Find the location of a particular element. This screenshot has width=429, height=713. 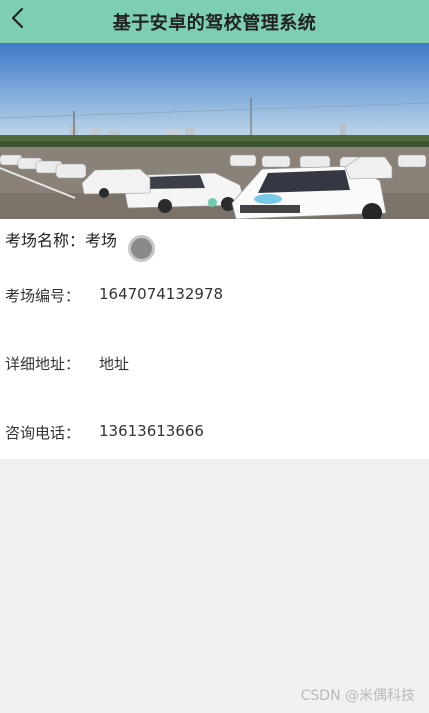

chevron-left-icon is located at coordinates (17, 18).